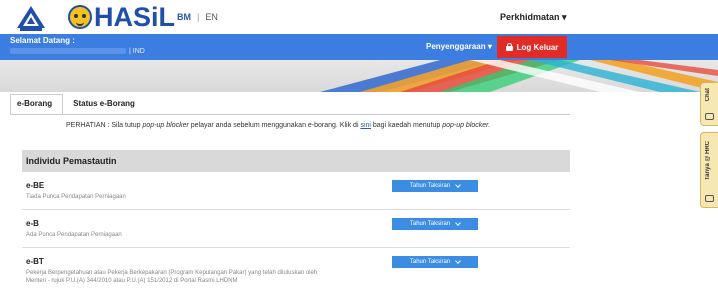 This screenshot has width=718, height=306. Describe the element at coordinates (68, 51) in the screenshot. I see `redacted-username` at that location.